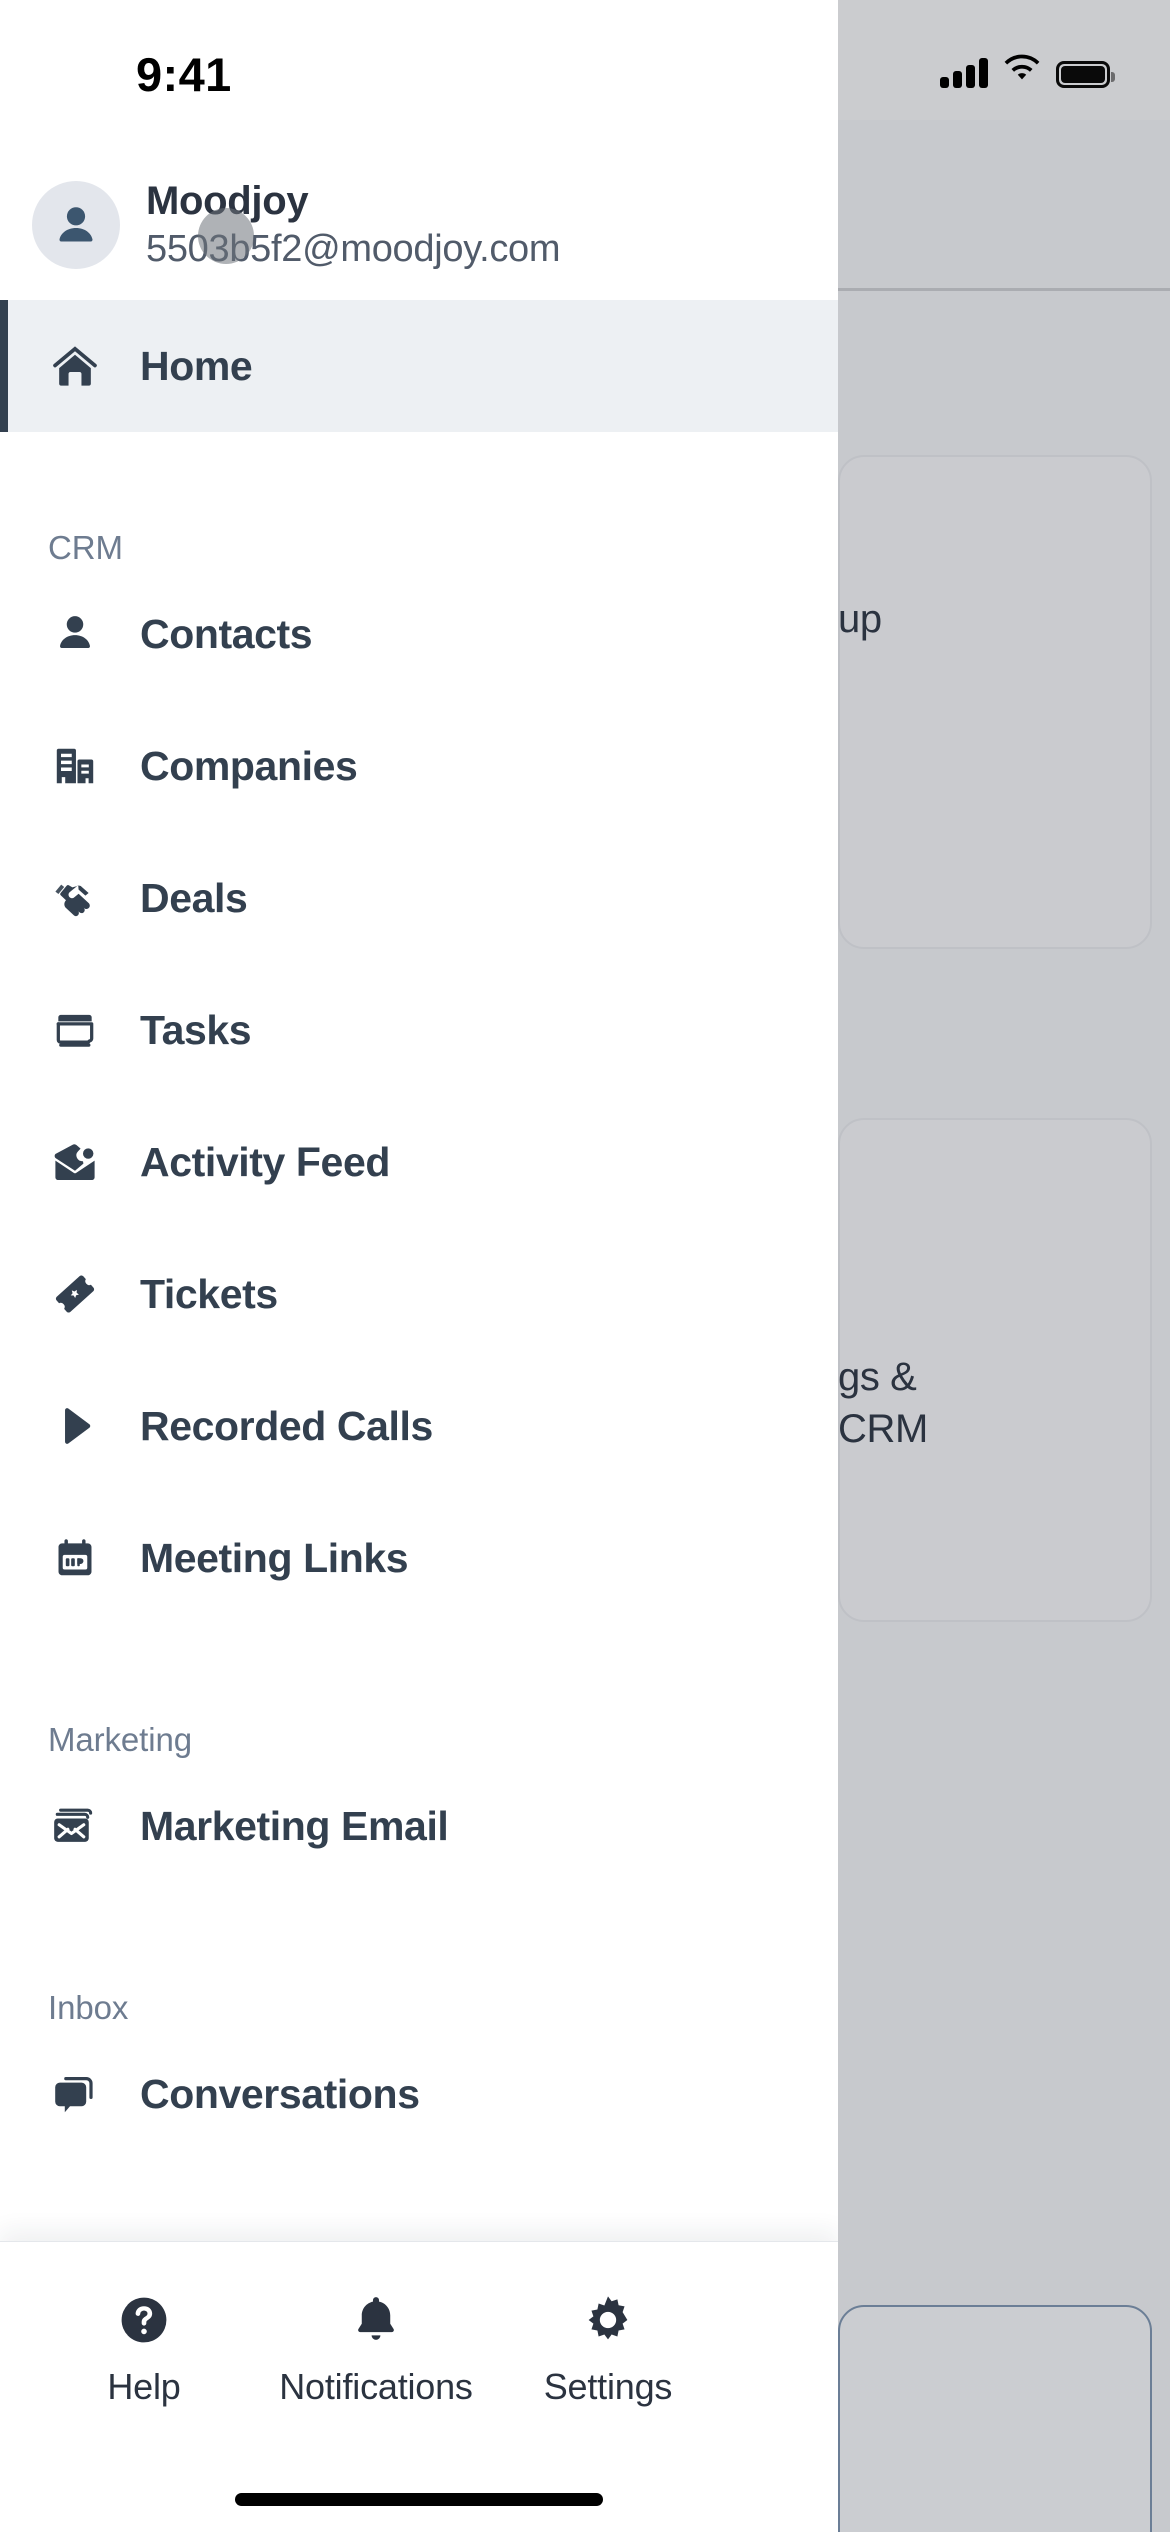 Image resolution: width=1170 pixels, height=2532 pixels. What do you see at coordinates (75, 1162) in the screenshot?
I see `open-envelope-icon` at bounding box center [75, 1162].